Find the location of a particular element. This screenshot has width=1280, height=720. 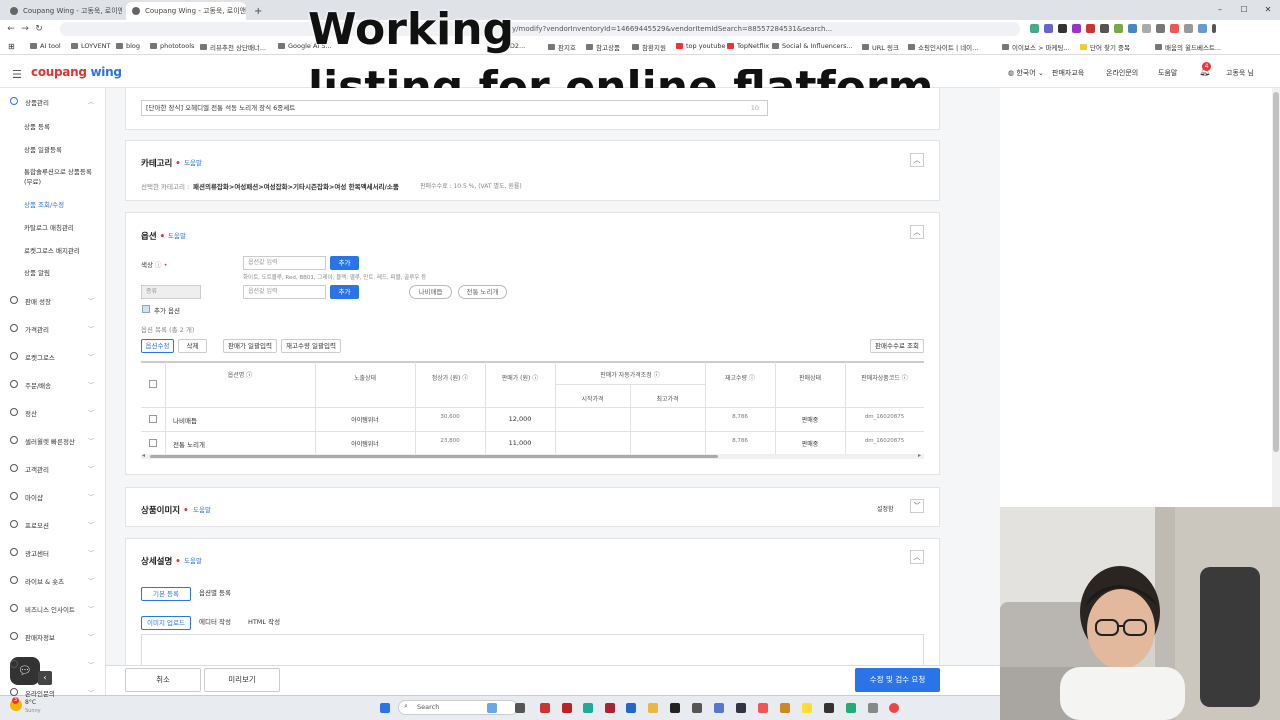

subtab-editor: 에디터 작성 is located at coordinates (215, 623).